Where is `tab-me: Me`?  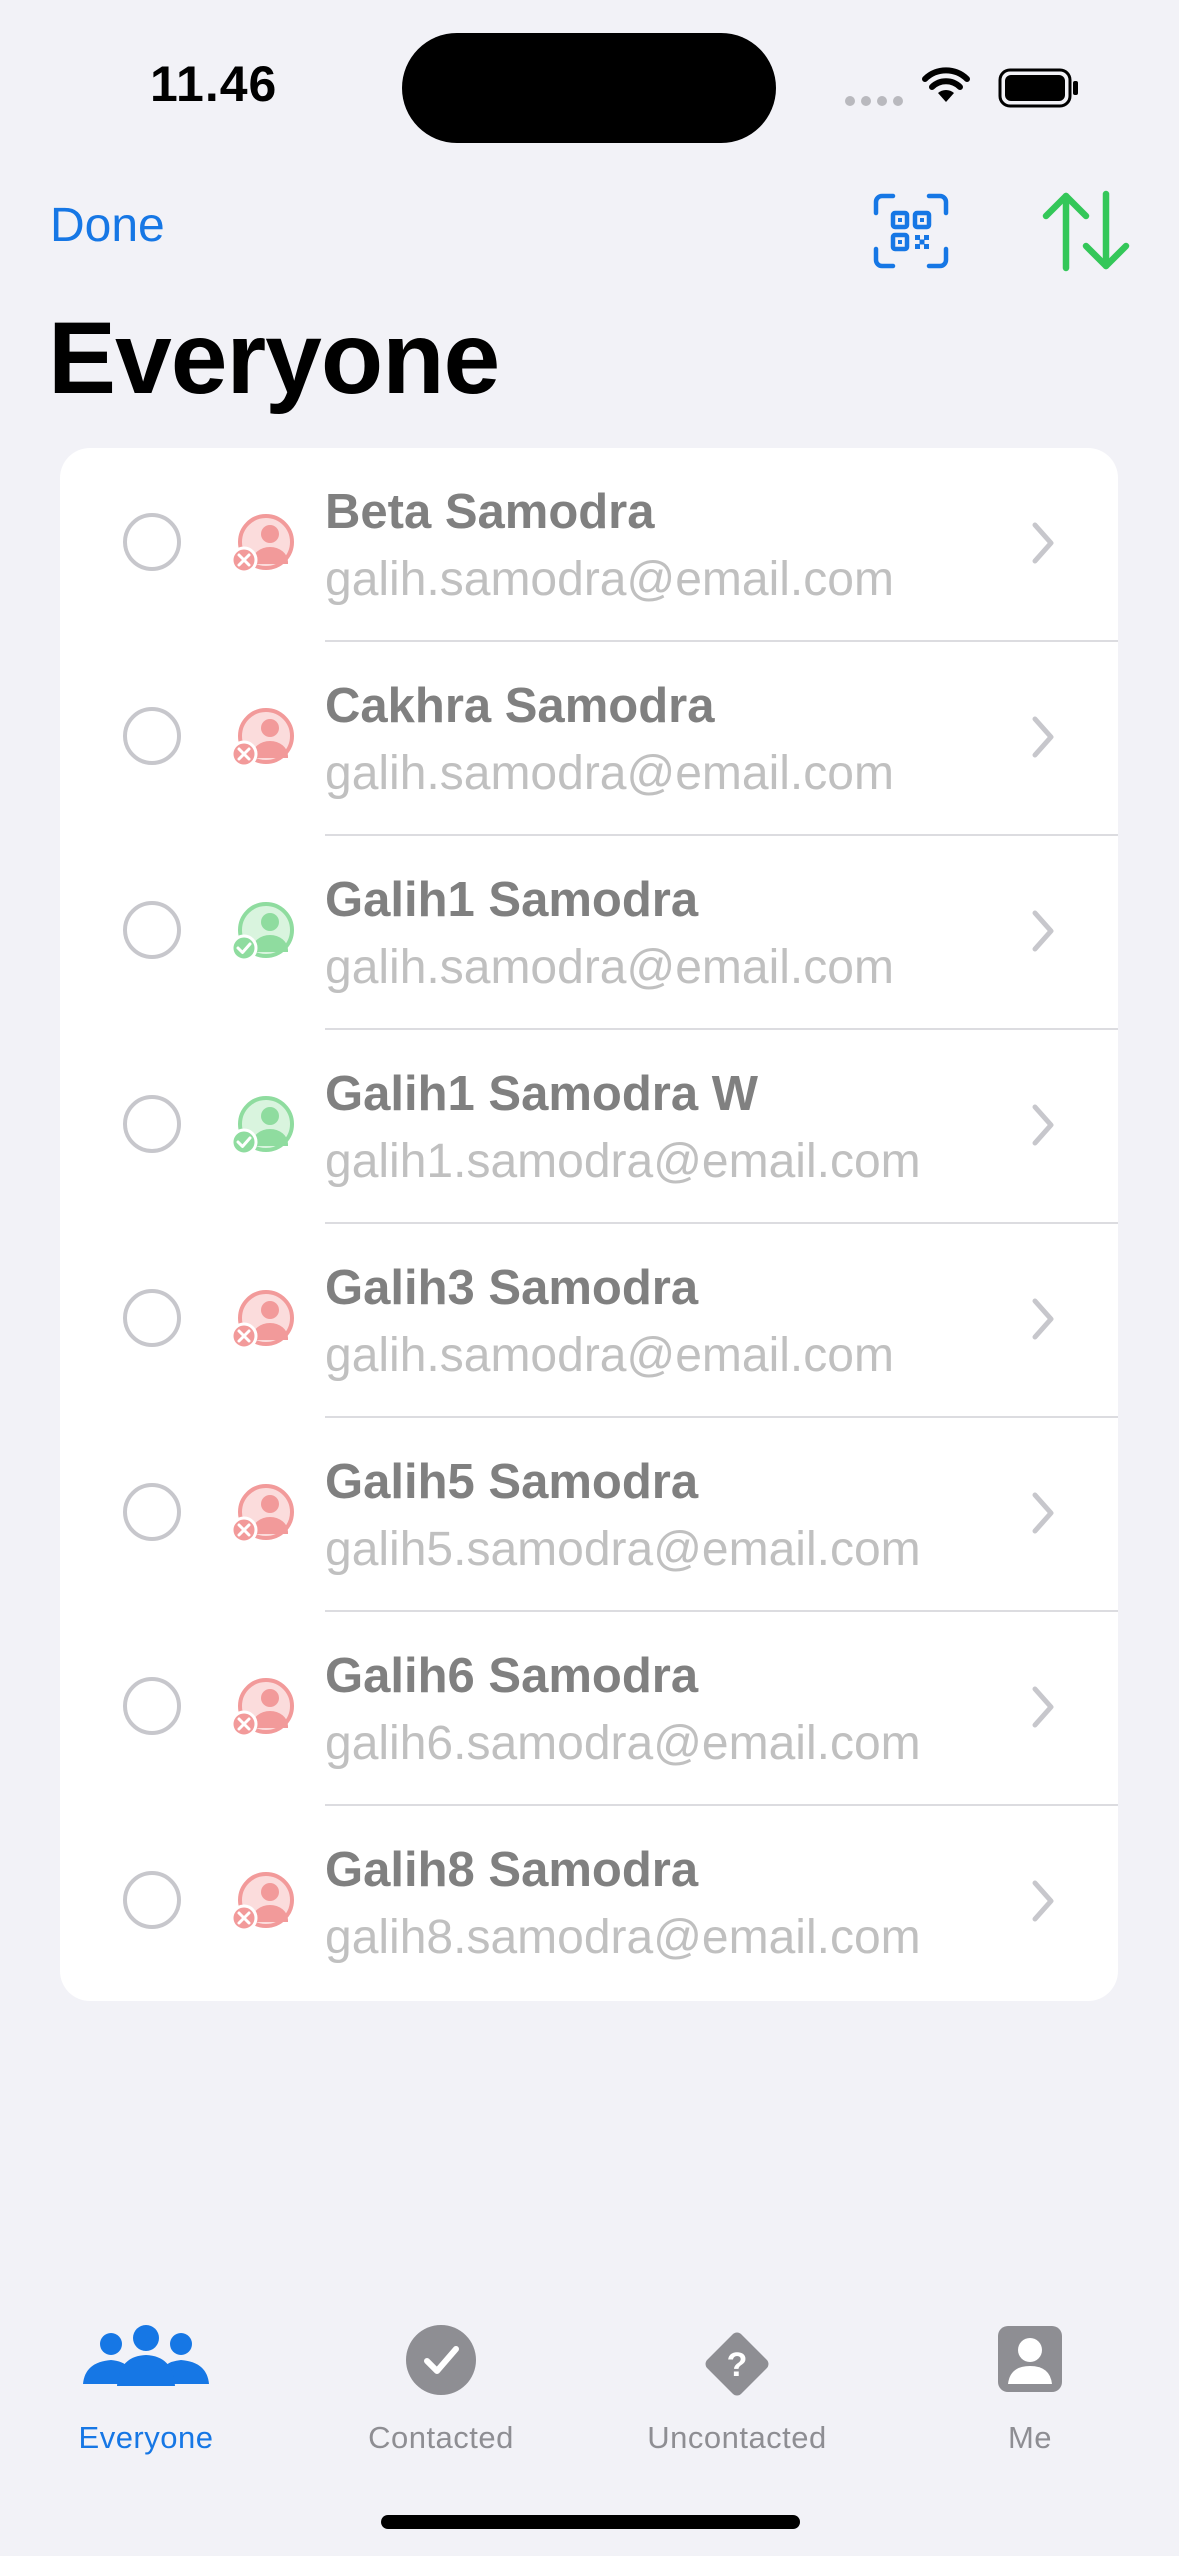
tab-me: Me is located at coordinates (1030, 2385).